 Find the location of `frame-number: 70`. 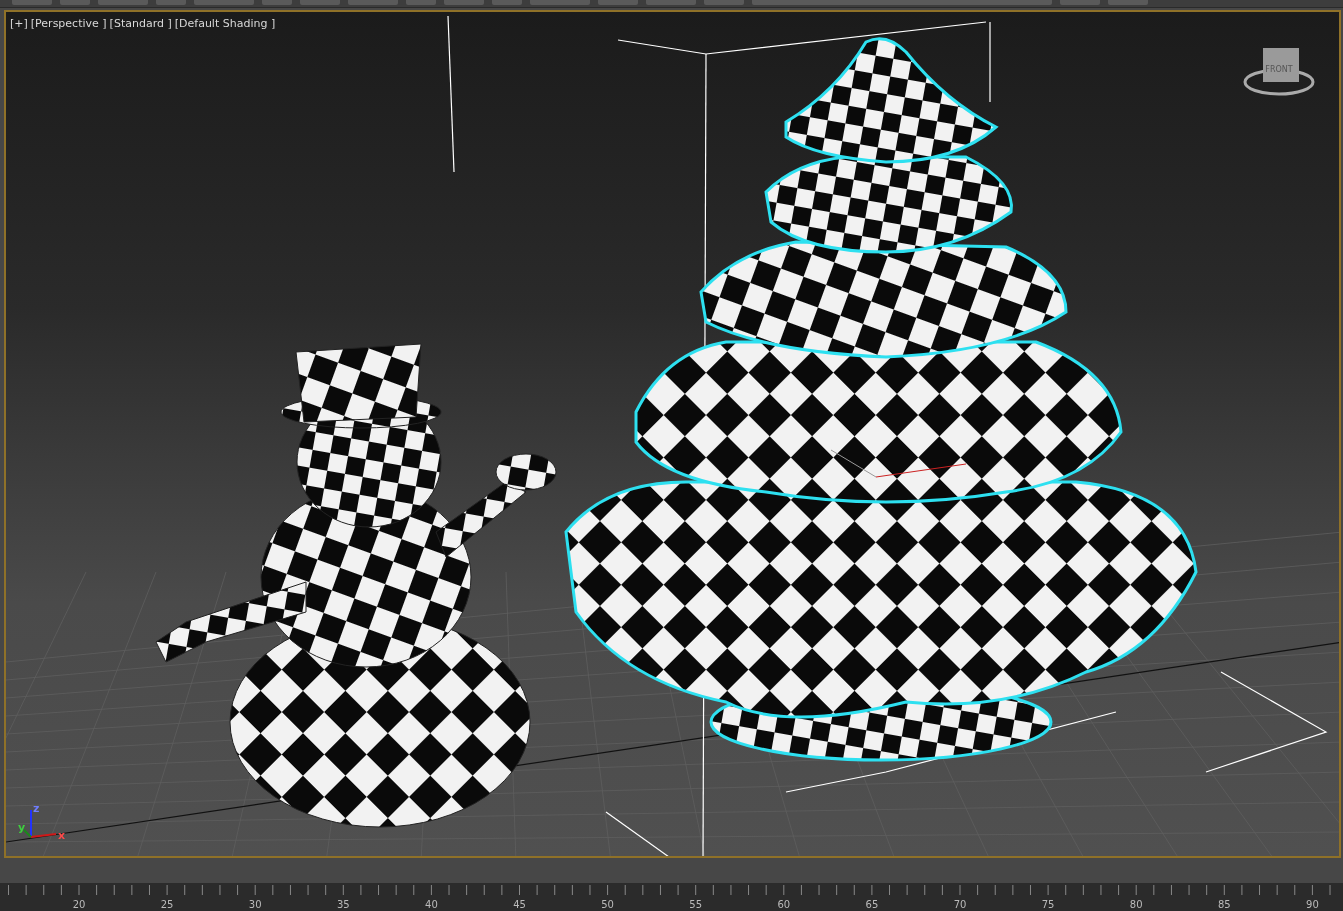

frame-number: 70 is located at coordinates (960, 905).